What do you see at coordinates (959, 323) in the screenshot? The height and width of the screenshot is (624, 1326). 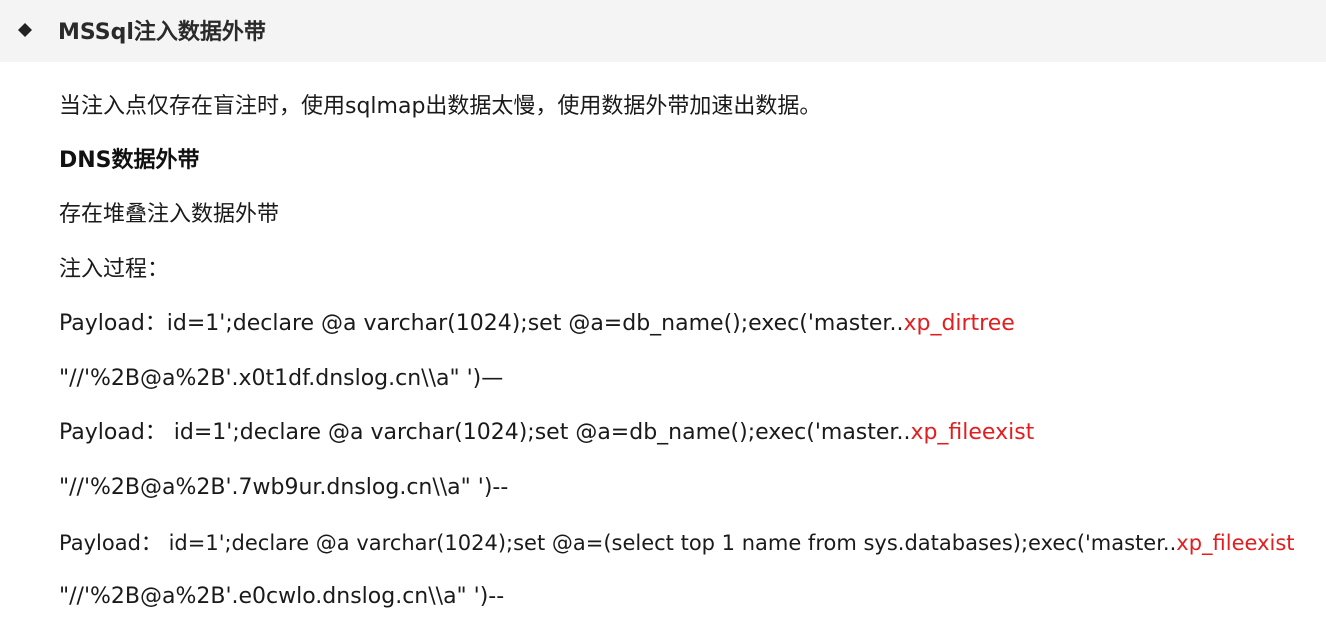 I see `payload-1-function: xp_dirtree` at bounding box center [959, 323].